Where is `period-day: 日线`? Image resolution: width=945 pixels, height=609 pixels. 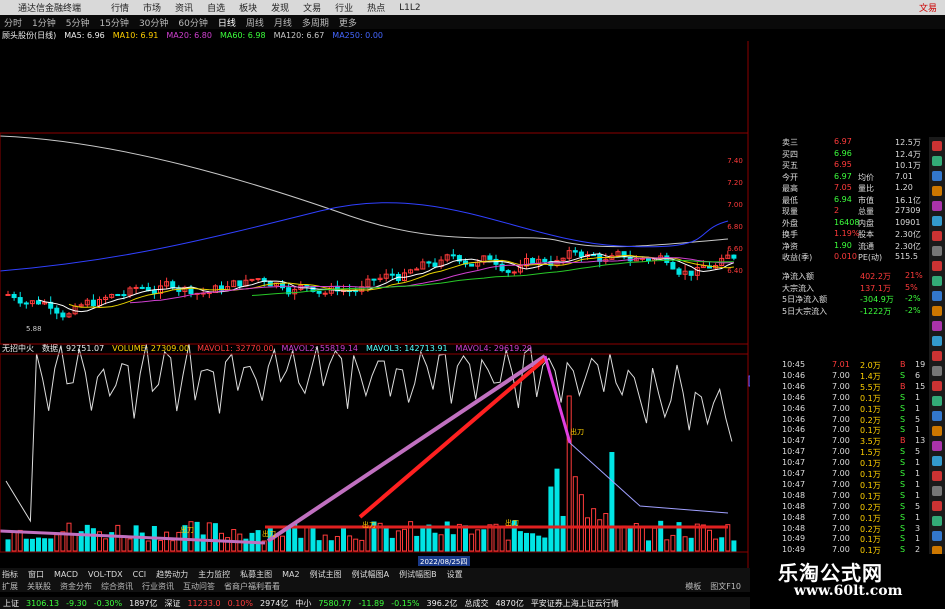
period-day: 日线 is located at coordinates (227, 22).